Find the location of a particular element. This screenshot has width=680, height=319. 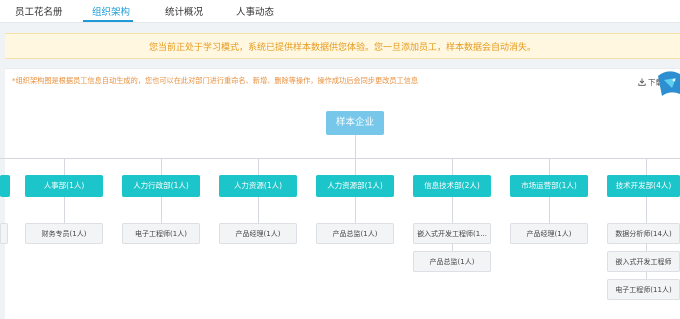

tab-org-structure: 组织架构 is located at coordinates (111, 11).